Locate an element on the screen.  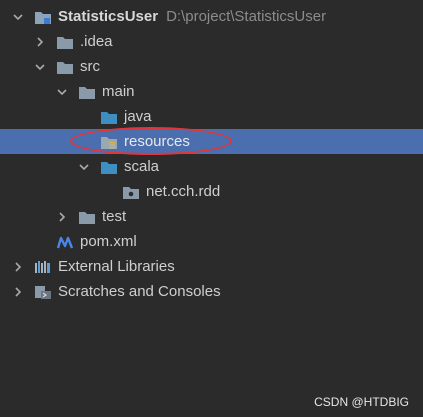
scratches-icon is located at coordinates (43, 292).